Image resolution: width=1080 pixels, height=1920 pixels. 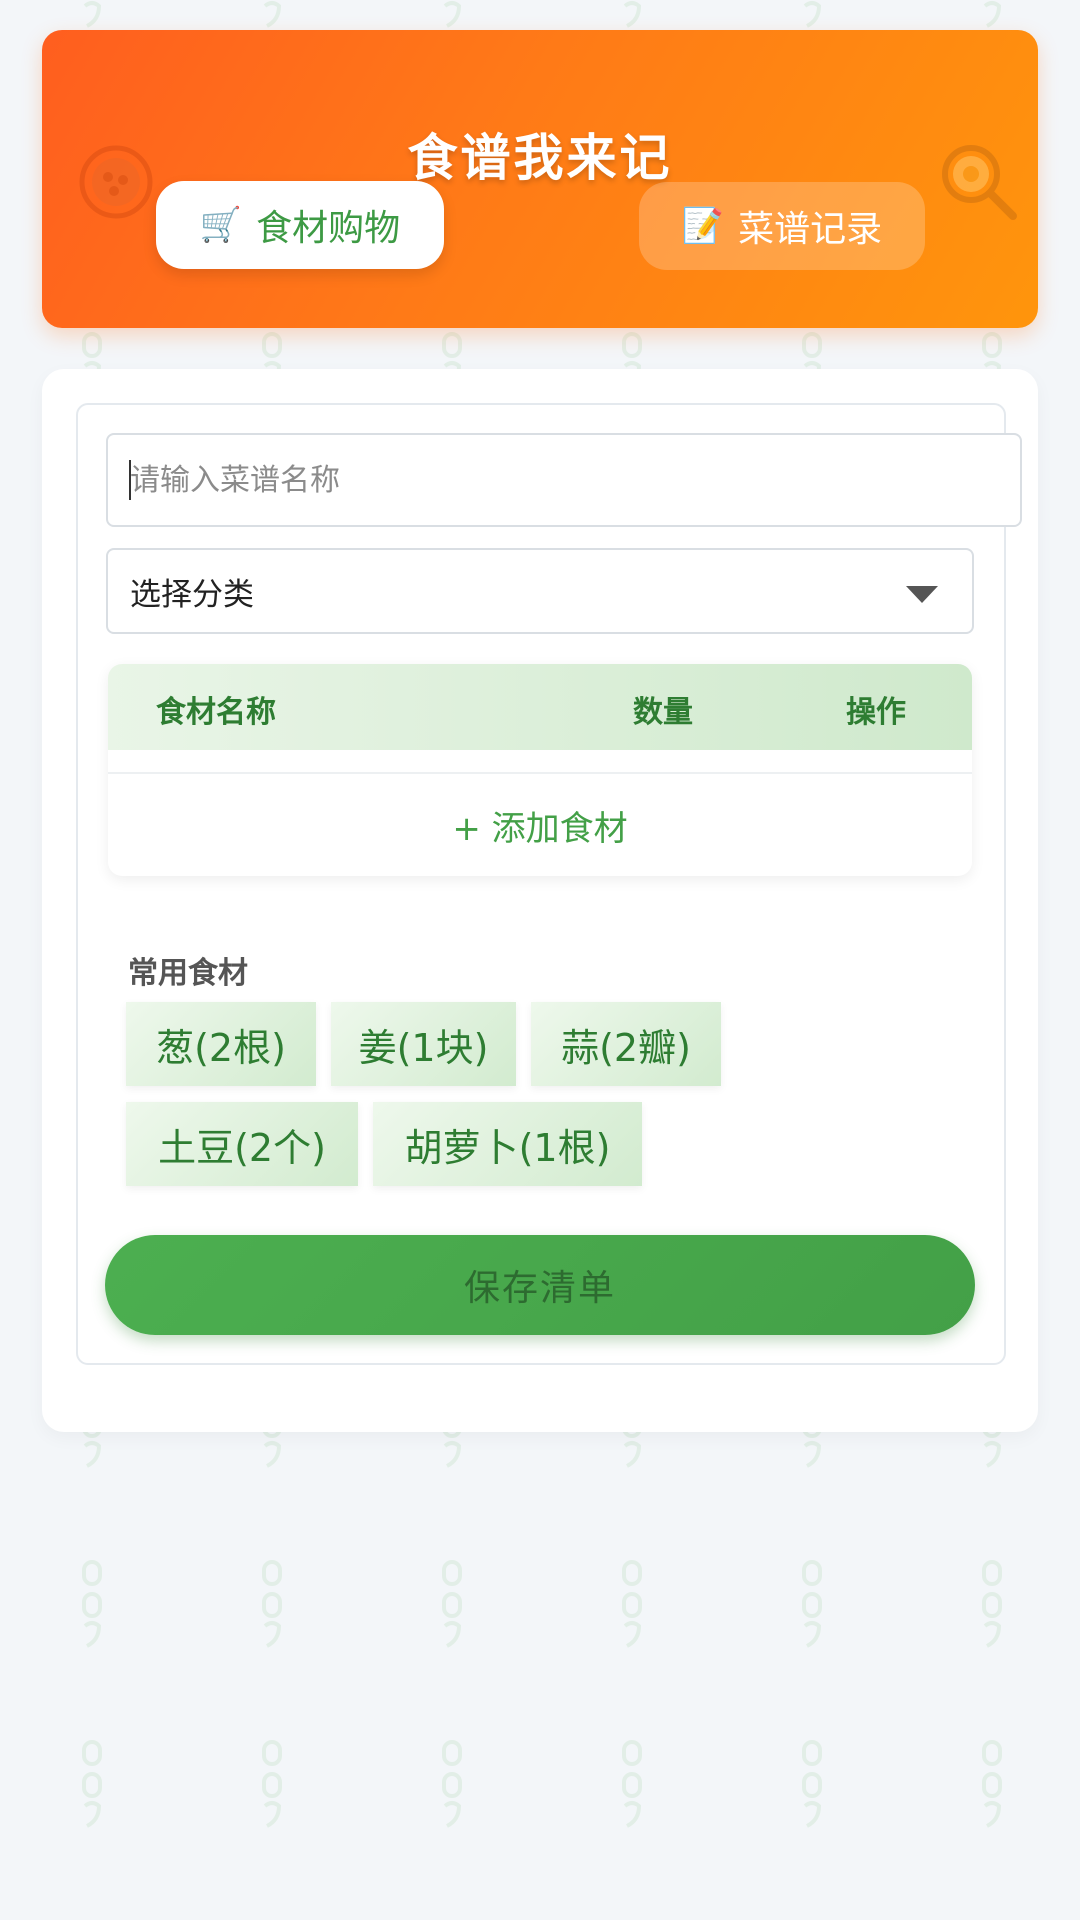 I want to click on common-ingredient-chip: 葱(2根), so click(x=221, y=1044).